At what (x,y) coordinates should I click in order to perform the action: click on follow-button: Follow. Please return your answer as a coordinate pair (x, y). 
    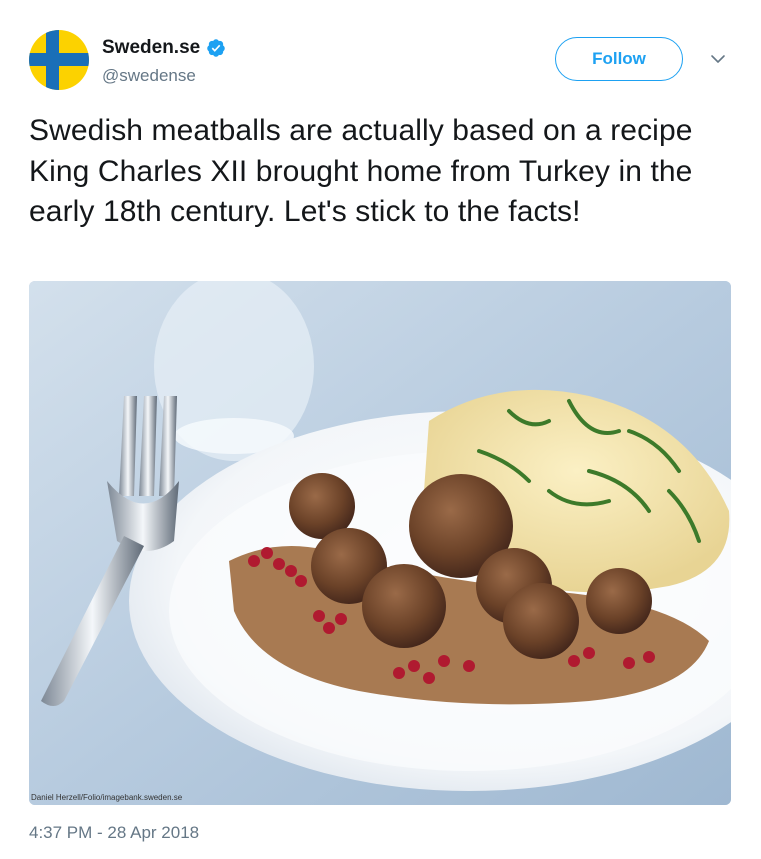
    Looking at the image, I should click on (619, 59).